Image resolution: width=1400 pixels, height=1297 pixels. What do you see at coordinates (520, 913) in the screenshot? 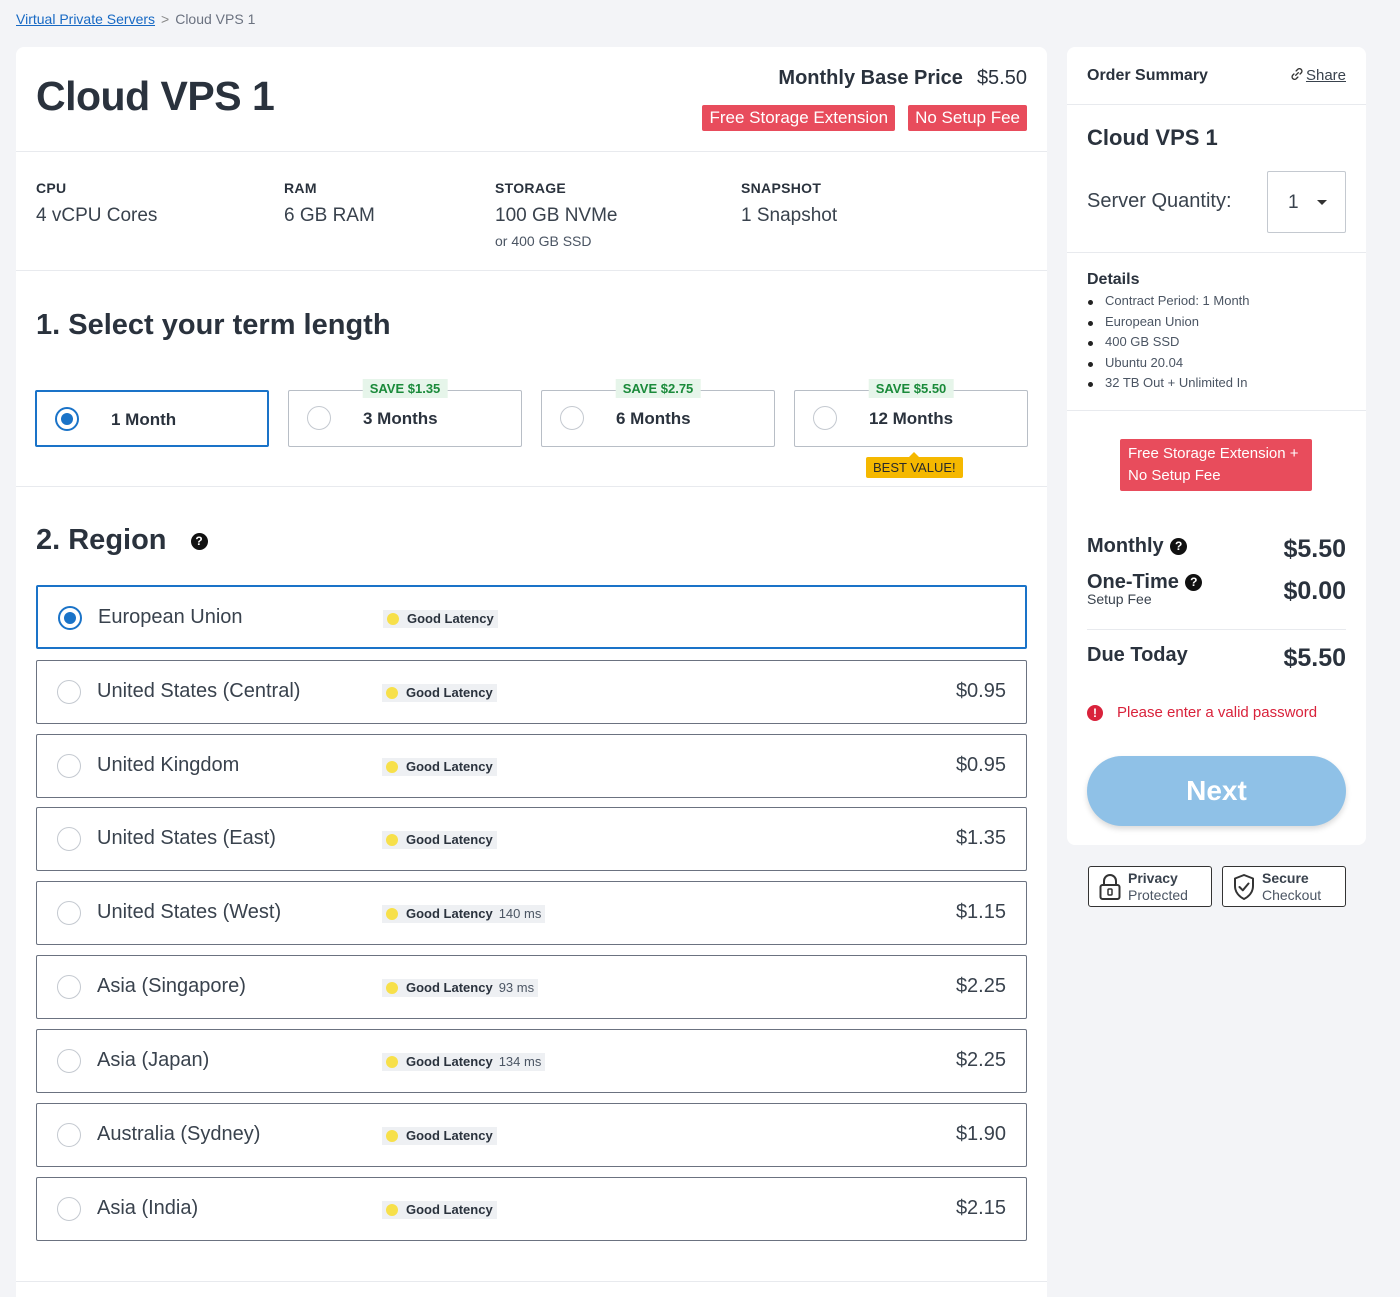
I see `latency-ms: 140 ms` at bounding box center [520, 913].